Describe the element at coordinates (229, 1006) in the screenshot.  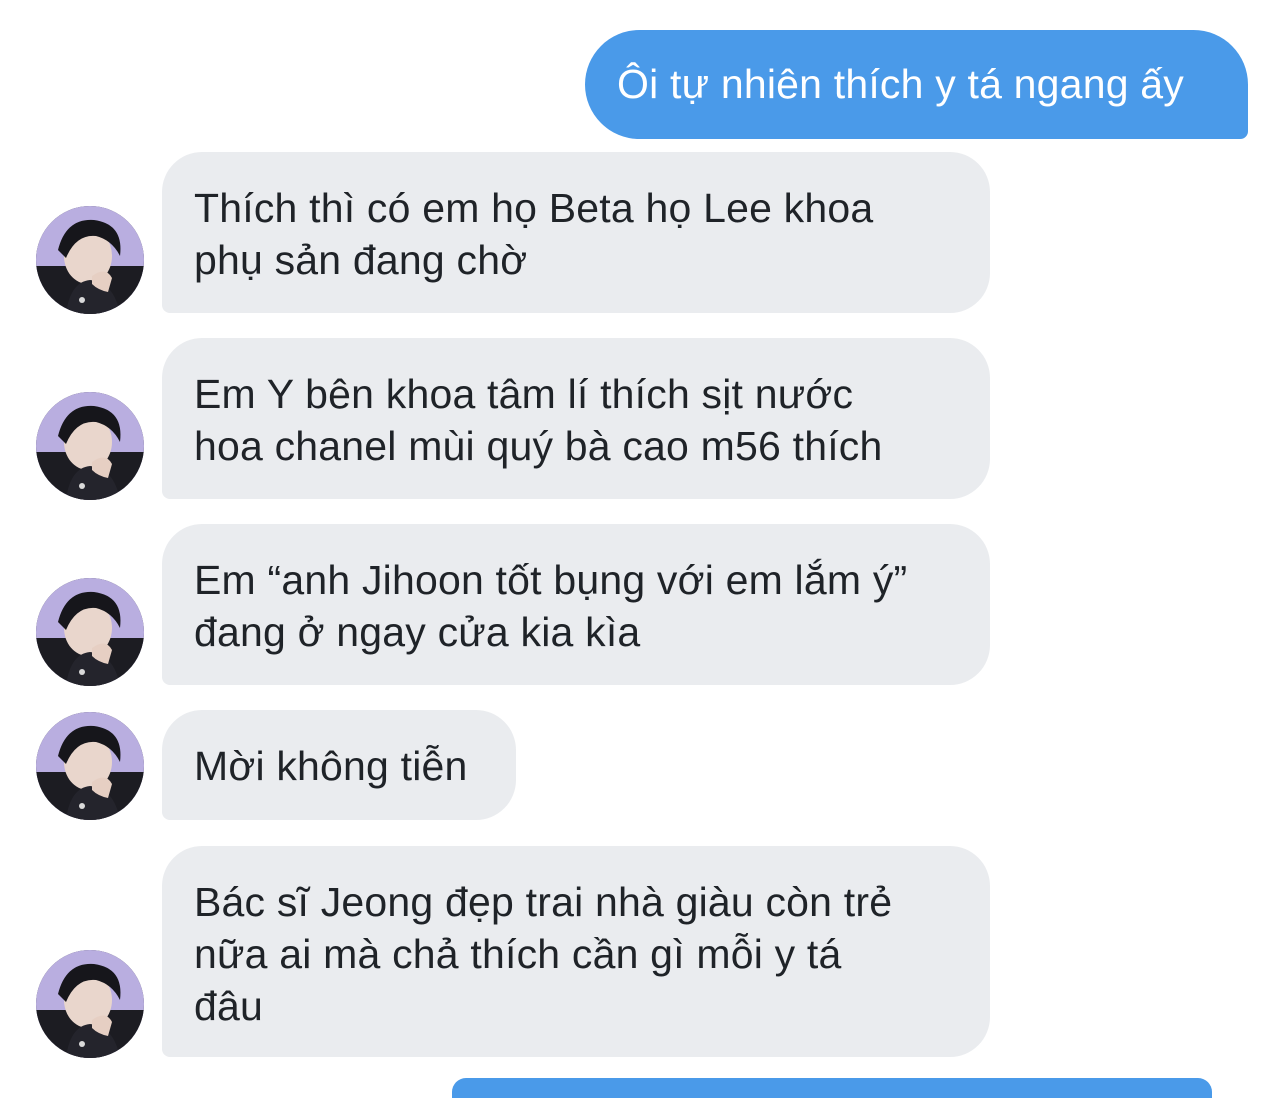
I see `message-line: đâu` at that location.